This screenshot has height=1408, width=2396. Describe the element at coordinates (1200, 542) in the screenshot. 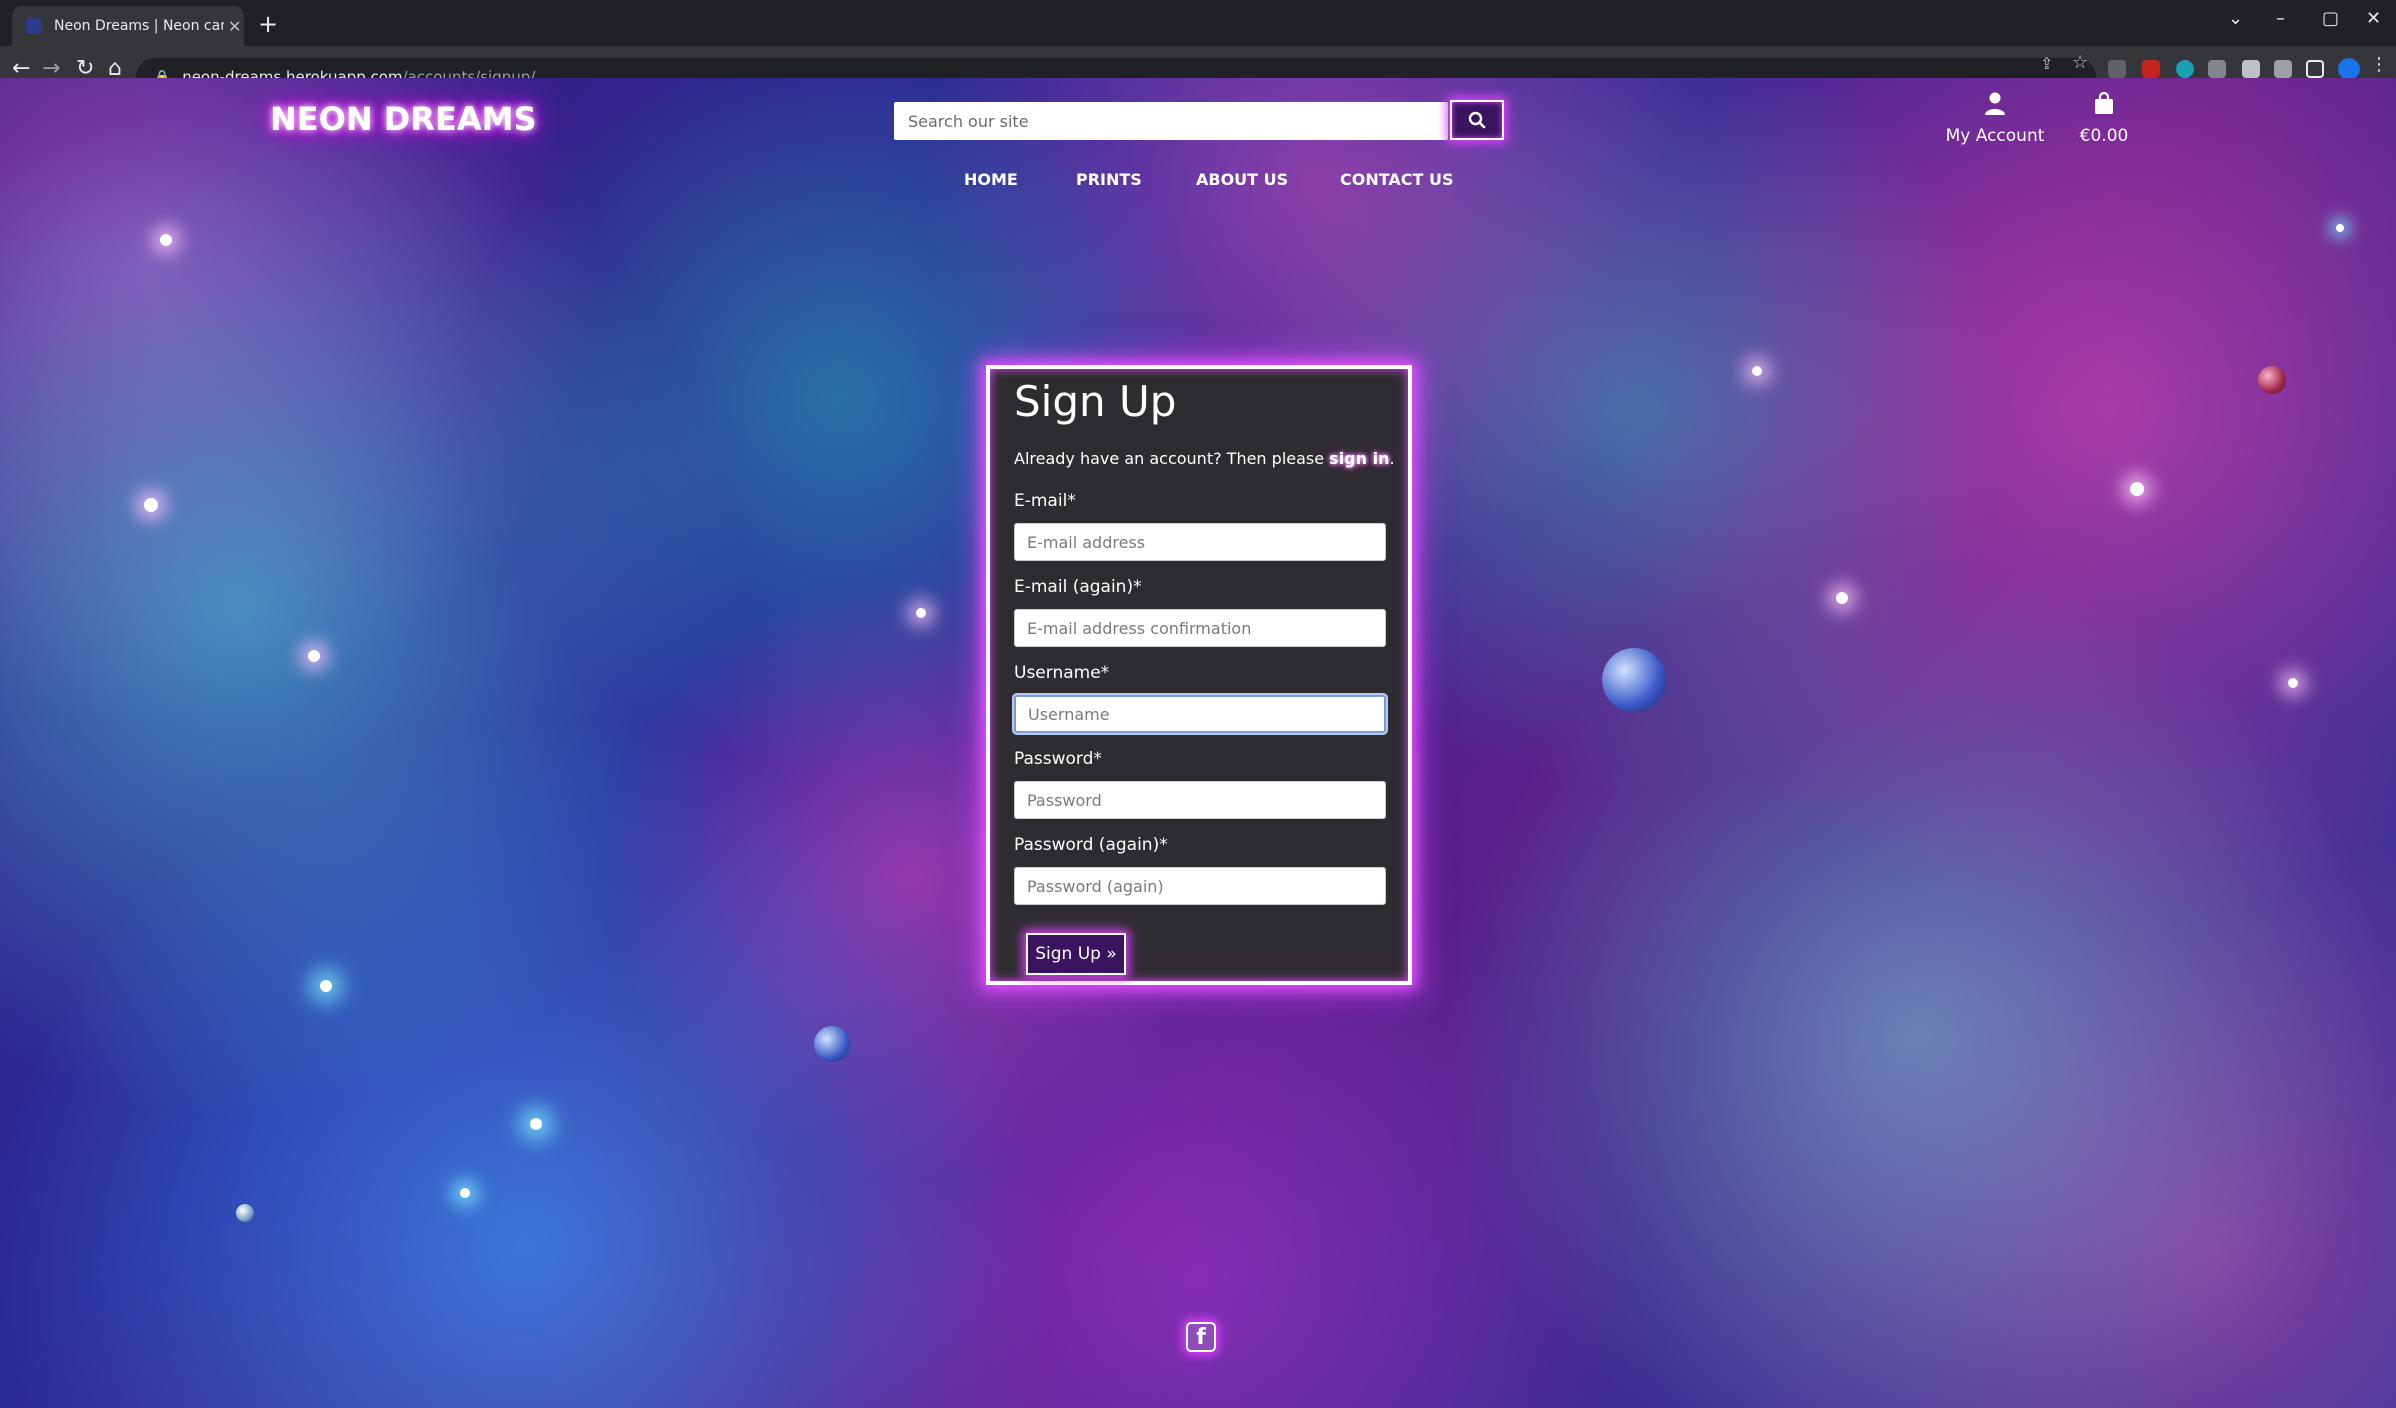

I see `email-field` at that location.